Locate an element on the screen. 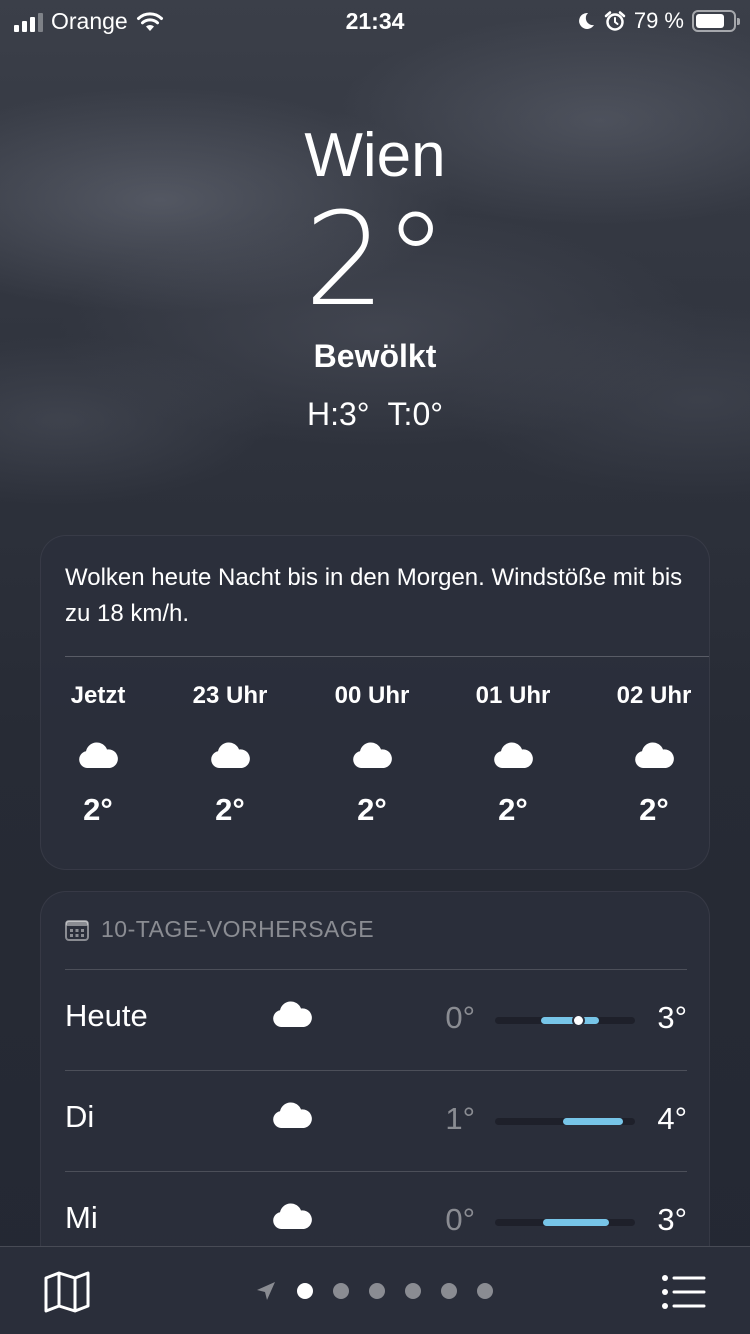  low-temperature: T:0° is located at coordinates (415, 414).